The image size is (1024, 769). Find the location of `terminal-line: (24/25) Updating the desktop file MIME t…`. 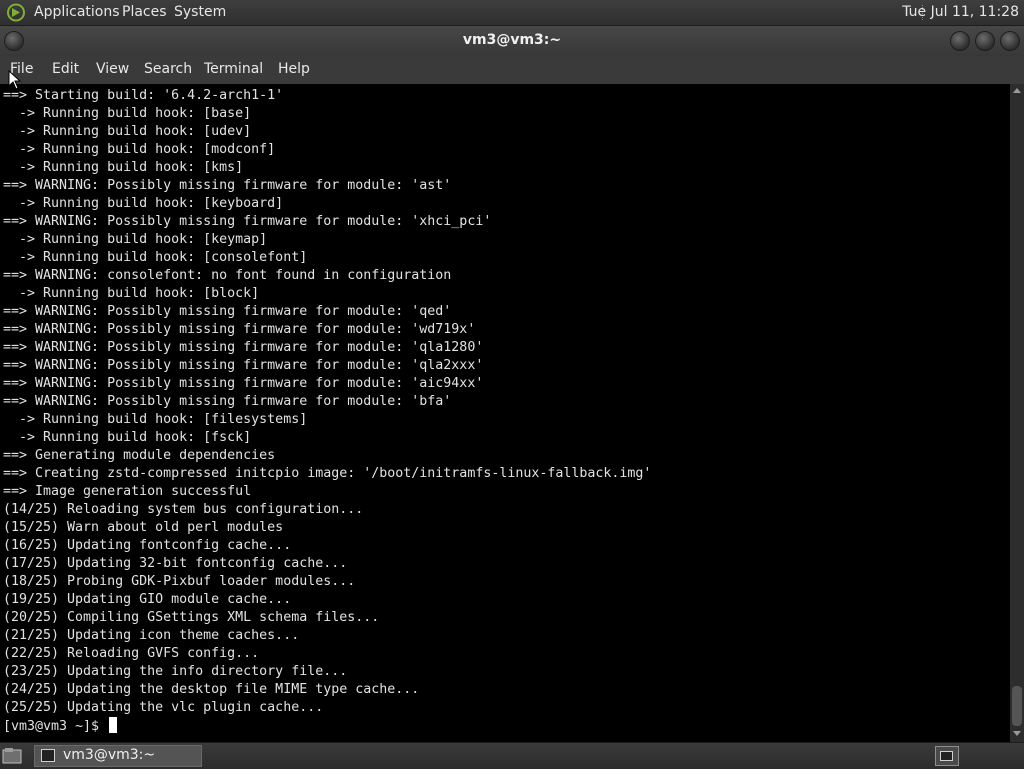

terminal-line: (24/25) Updating the desktop file MIME t… is located at coordinates (211, 689).